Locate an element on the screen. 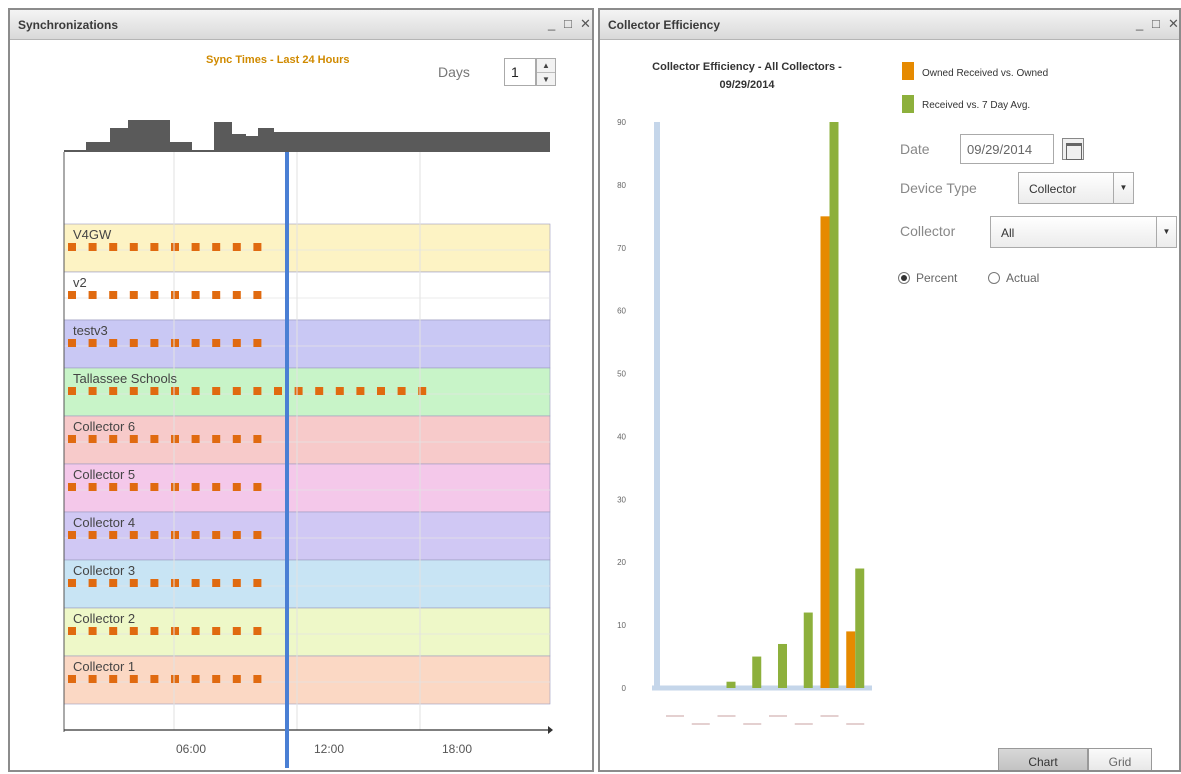  lane-label: testv3 is located at coordinates (90, 330).